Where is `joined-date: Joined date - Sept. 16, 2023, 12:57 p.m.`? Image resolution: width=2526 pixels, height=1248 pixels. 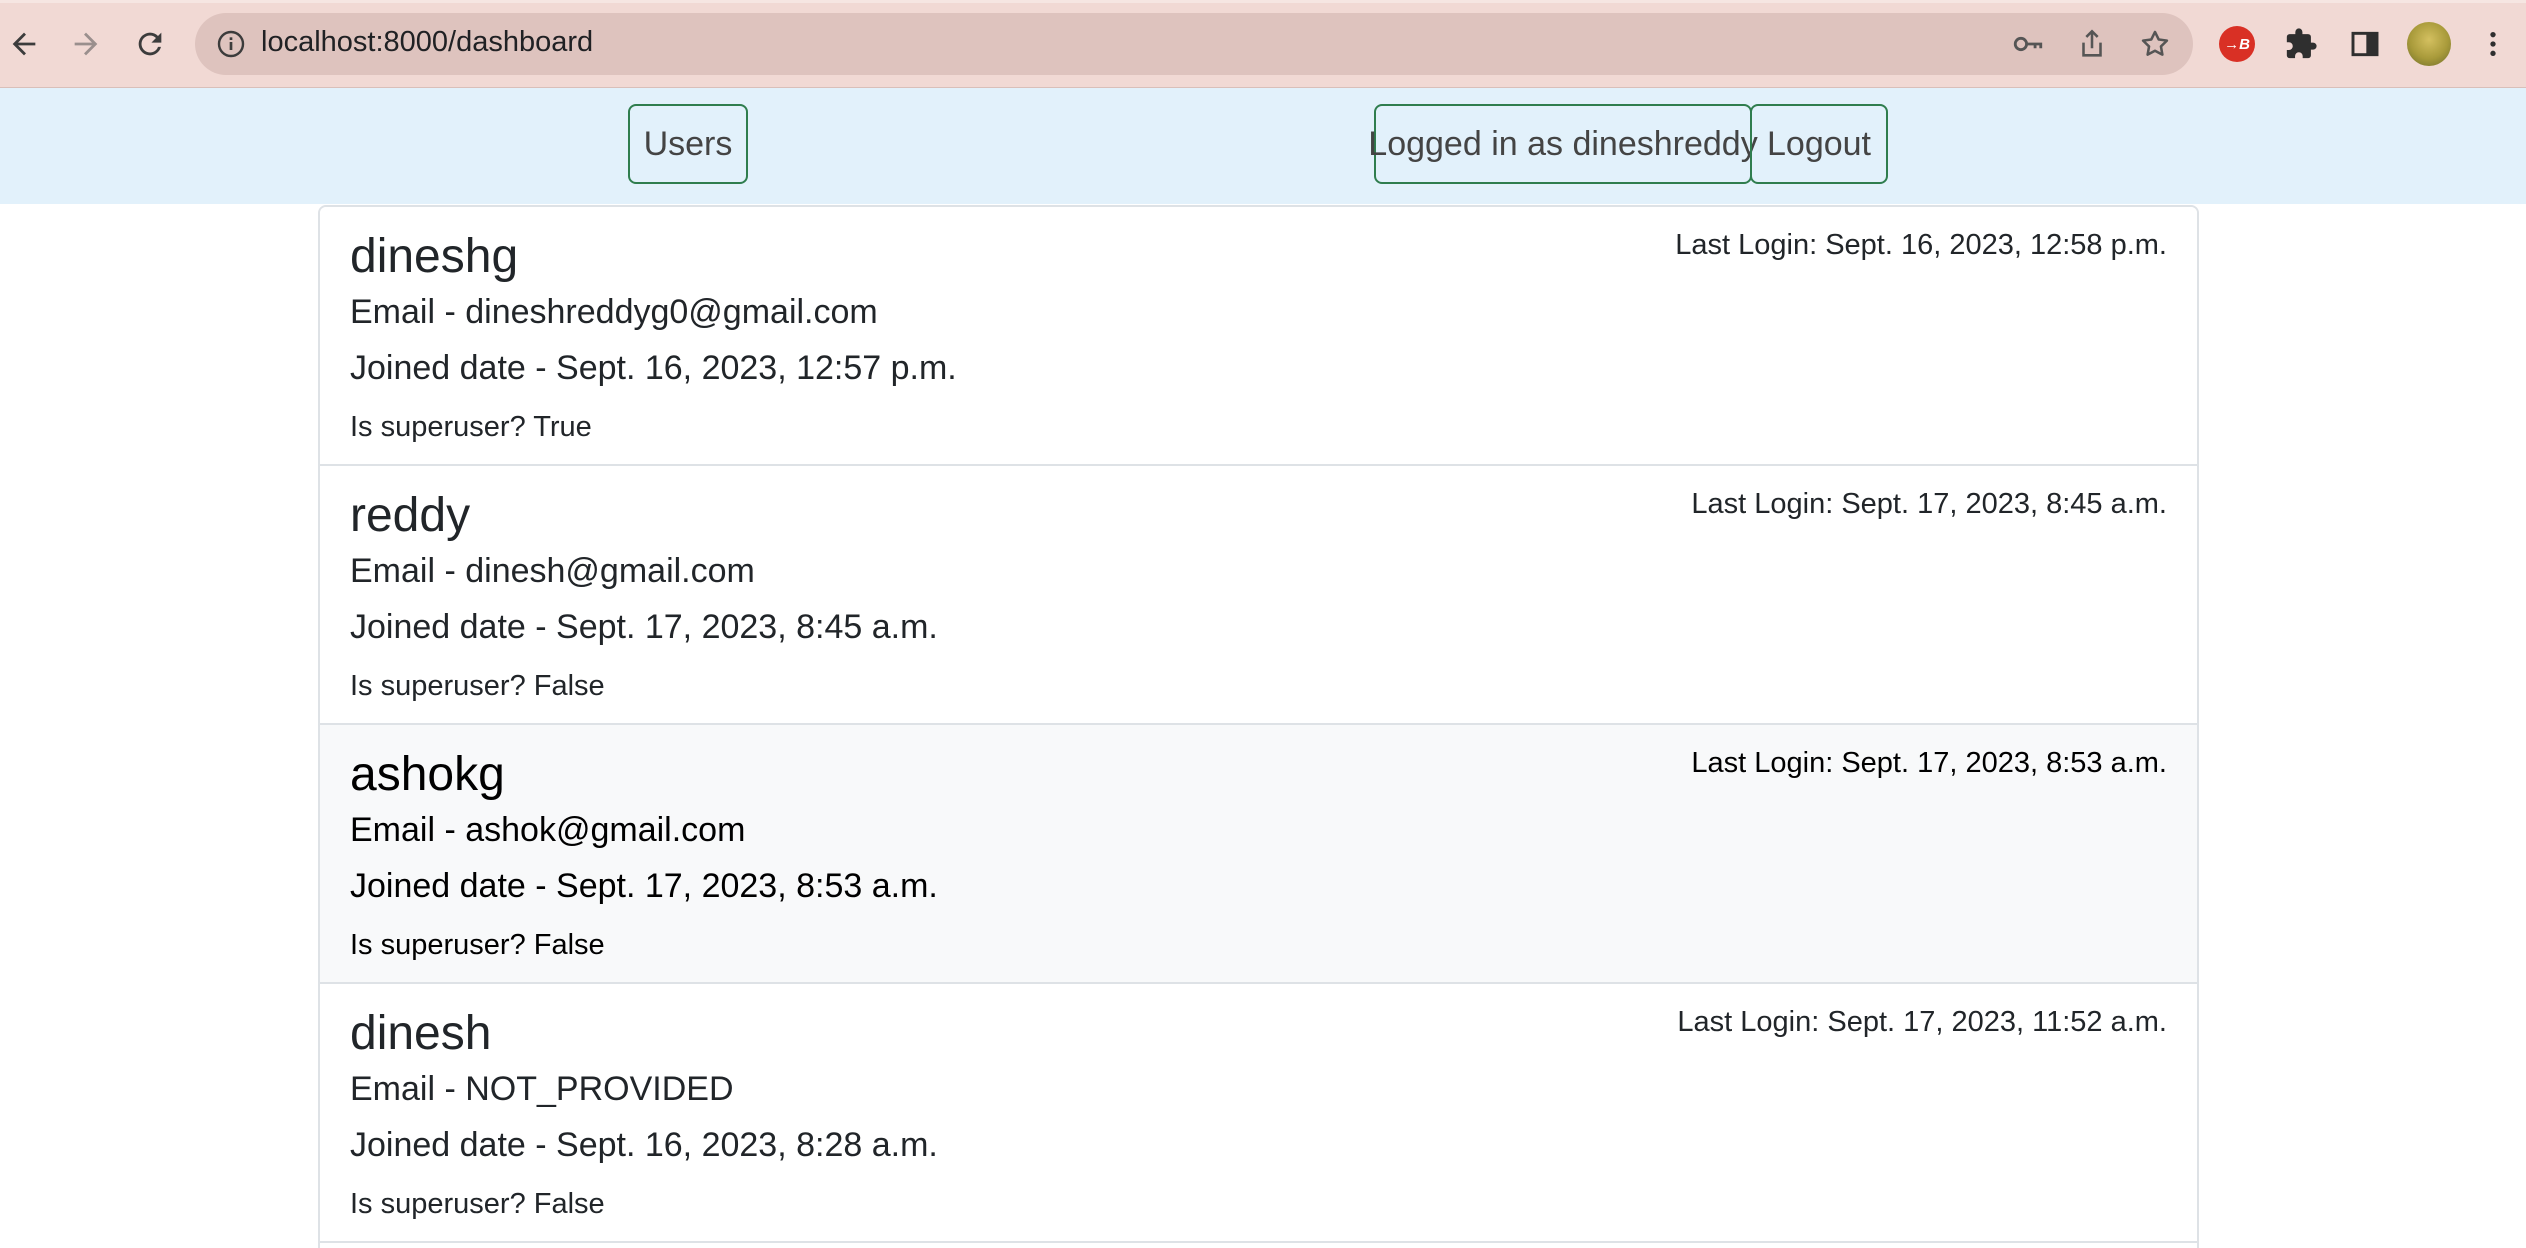 joined-date: Joined date - Sept. 16, 2023, 12:57 p.m. is located at coordinates (653, 368).